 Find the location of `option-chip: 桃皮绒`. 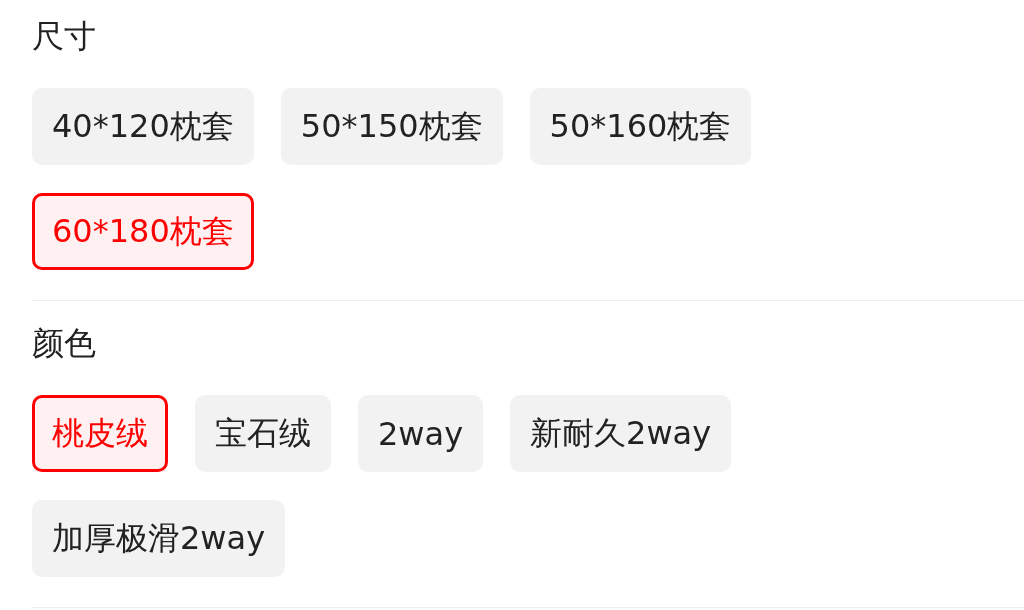

option-chip: 桃皮绒 is located at coordinates (100, 433).